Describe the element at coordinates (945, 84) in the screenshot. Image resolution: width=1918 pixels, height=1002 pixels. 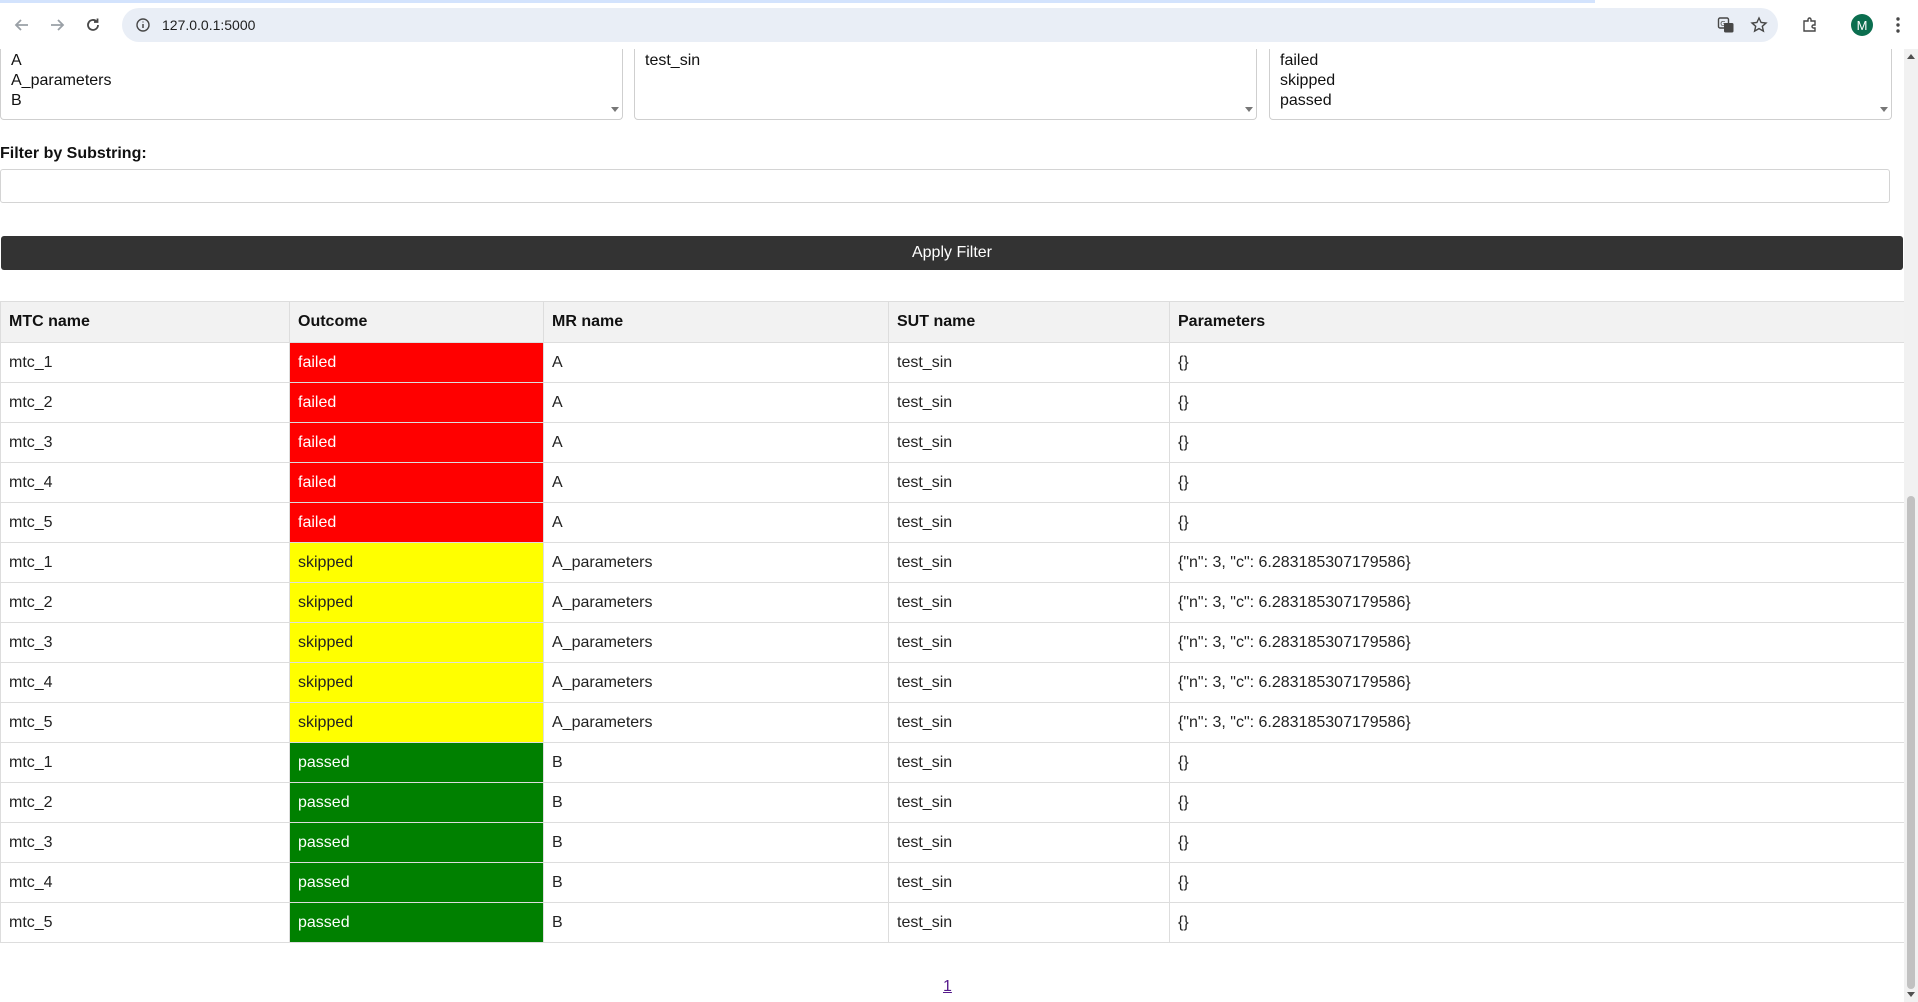
I see `sut-name-select: test_sin` at that location.